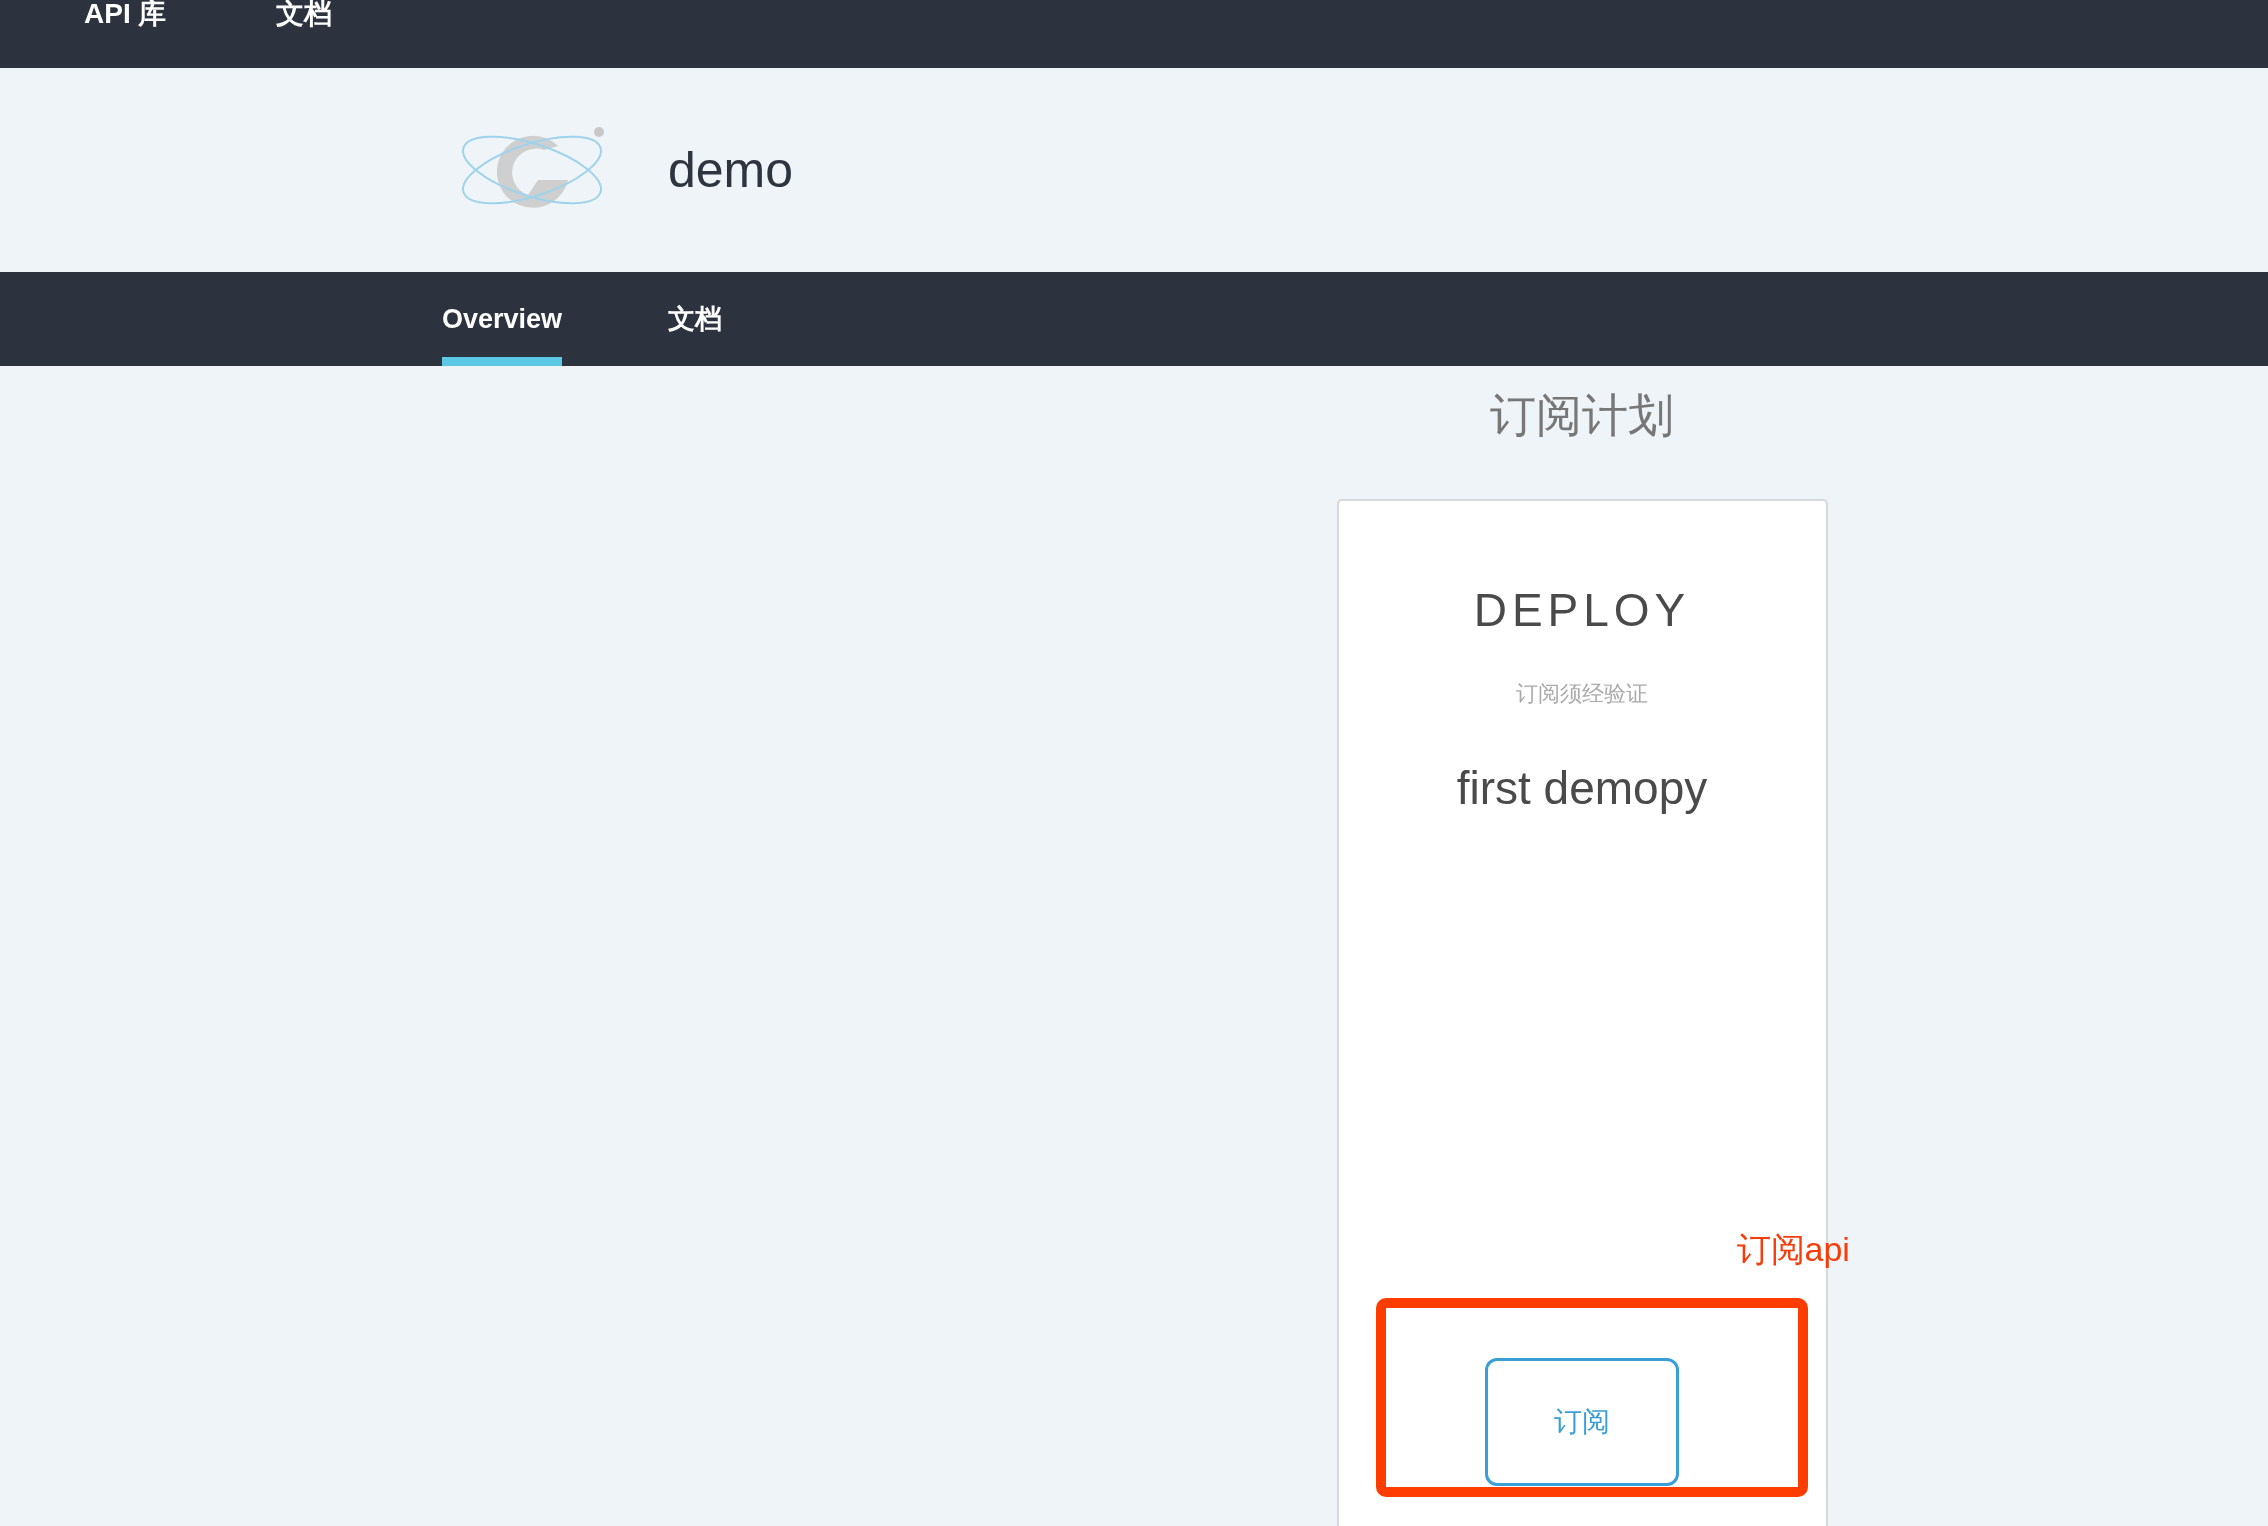  What do you see at coordinates (1793, 1249) in the screenshot?
I see `annotation-label: 订阅api` at bounding box center [1793, 1249].